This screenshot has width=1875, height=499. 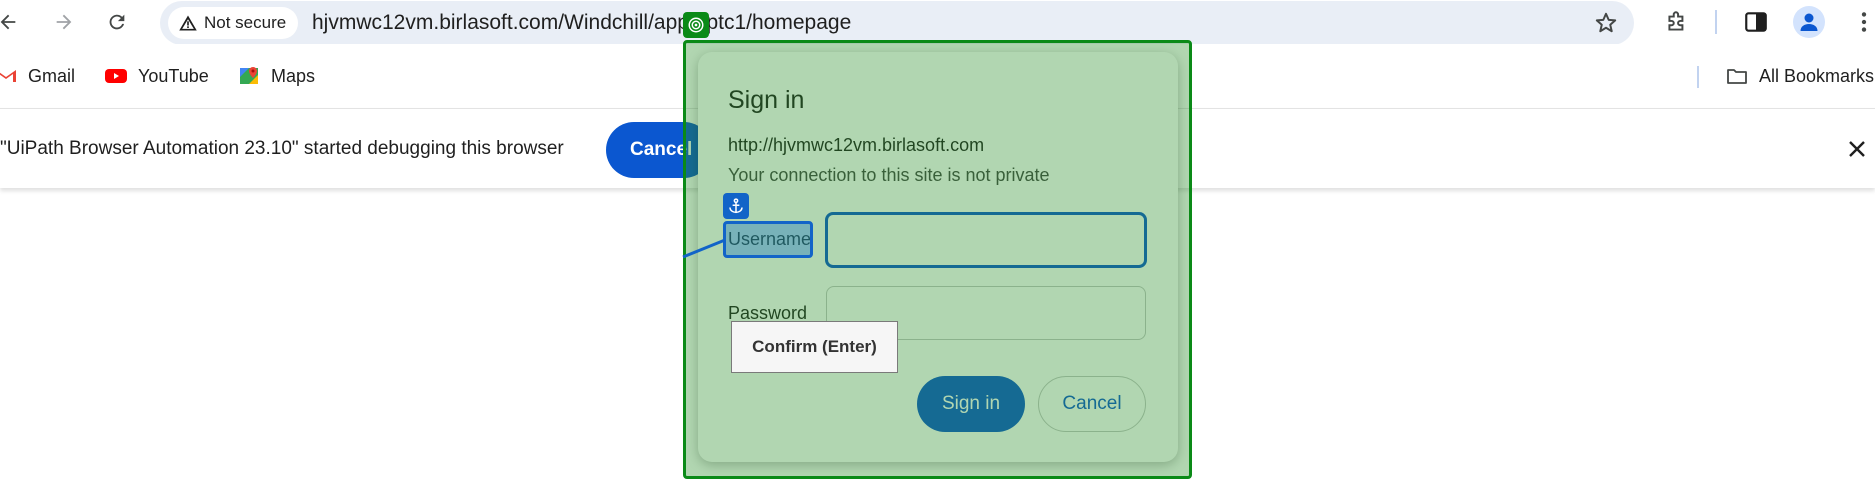 I want to click on puzzle-icon, so click(x=1676, y=21).